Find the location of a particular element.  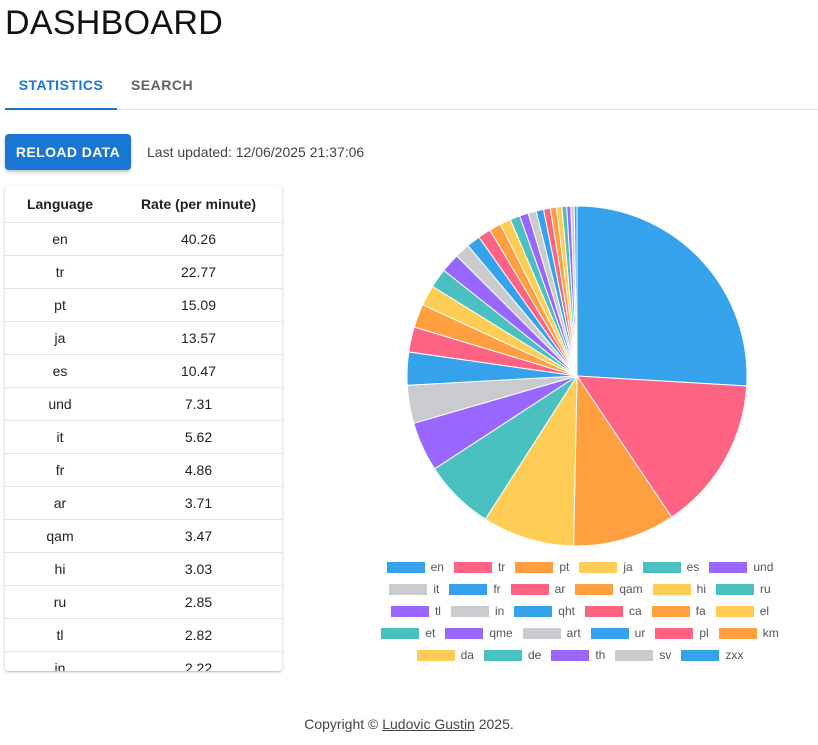

legend-item-fa: fa is located at coordinates (678, 611).